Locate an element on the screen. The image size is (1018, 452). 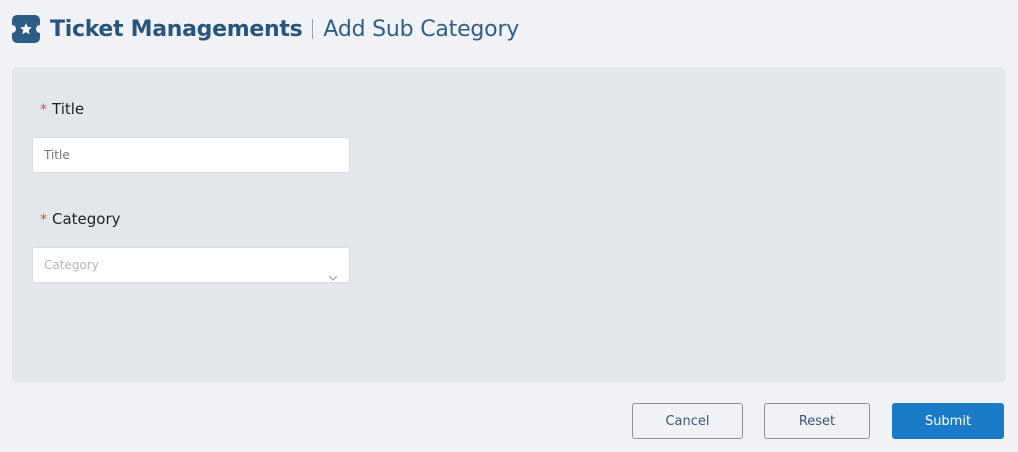
category-label: * Category is located at coordinates (80, 219).